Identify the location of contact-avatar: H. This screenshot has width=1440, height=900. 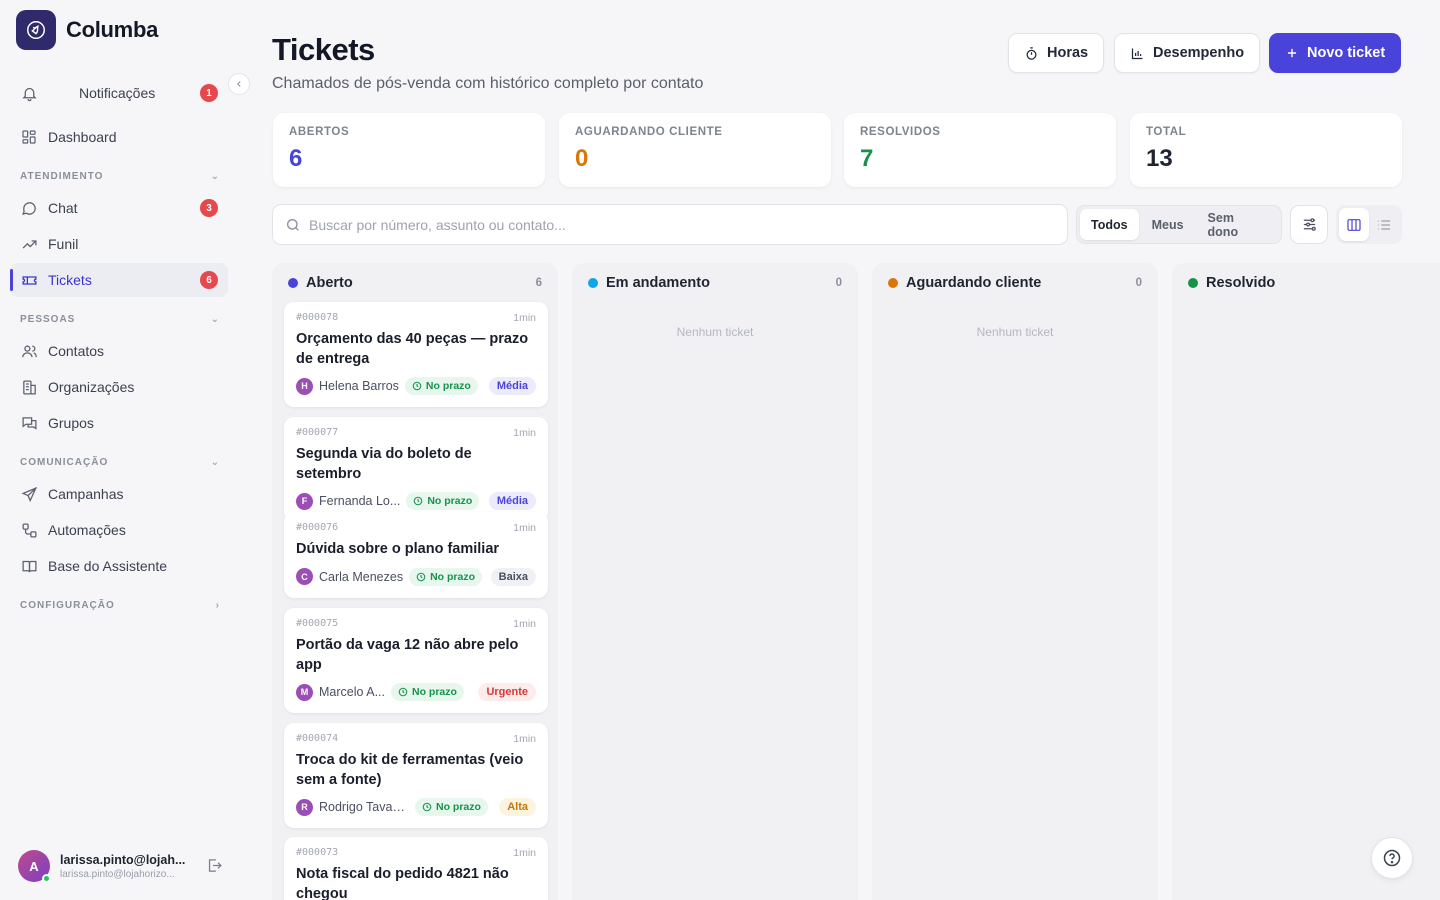
(304, 386).